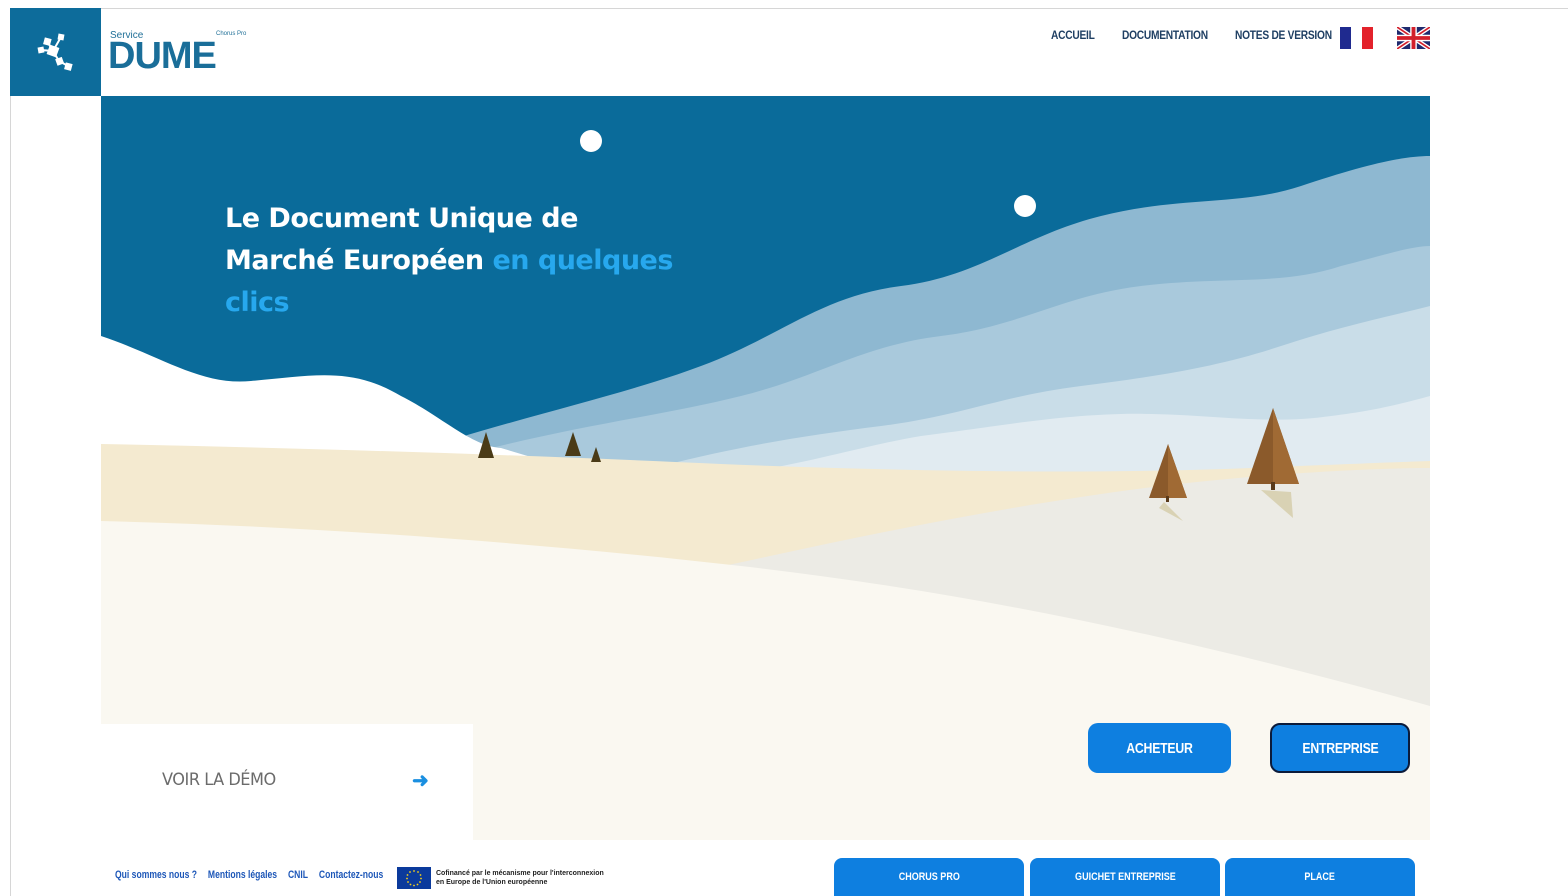  Describe the element at coordinates (242, 877) in the screenshot. I see `footer-link-mentions-legales: Mentions légales` at that location.